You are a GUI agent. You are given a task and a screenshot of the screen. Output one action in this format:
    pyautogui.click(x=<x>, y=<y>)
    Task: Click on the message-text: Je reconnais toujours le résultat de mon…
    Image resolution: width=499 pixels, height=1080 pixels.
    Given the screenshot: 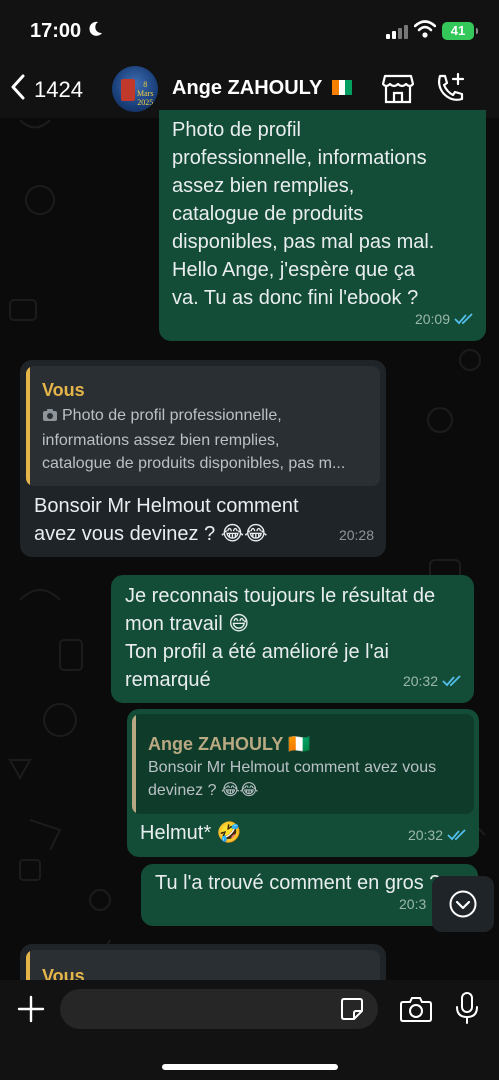 What is the action you would take?
    pyautogui.click(x=280, y=638)
    